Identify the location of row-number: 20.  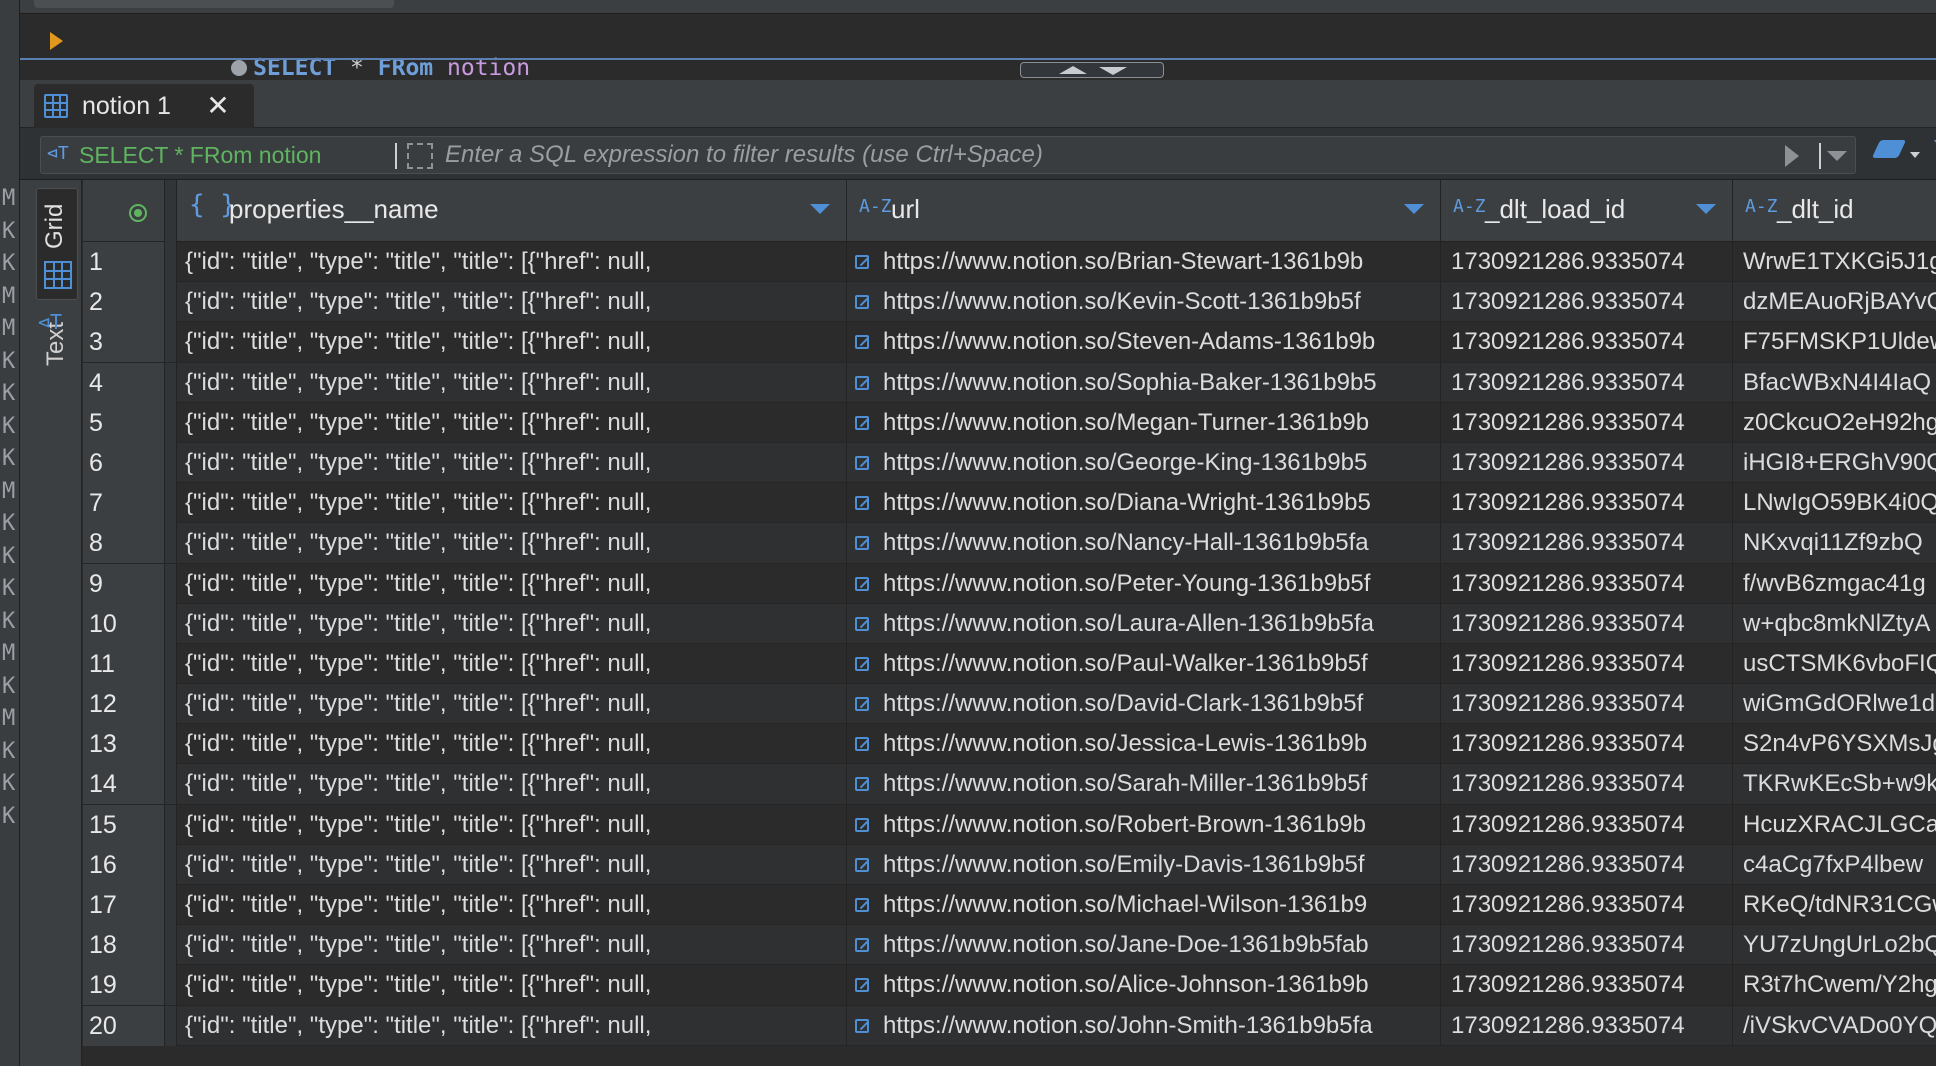
(124, 1025).